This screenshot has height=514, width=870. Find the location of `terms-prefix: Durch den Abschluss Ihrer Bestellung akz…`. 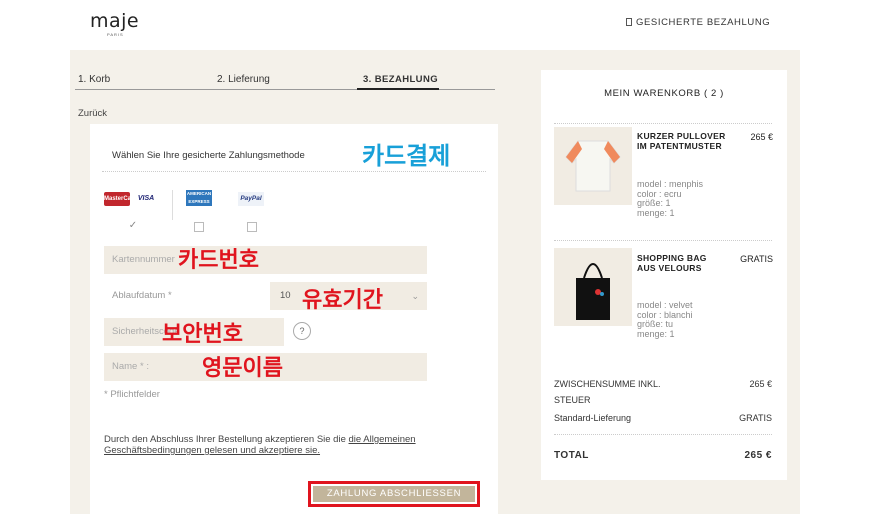

terms-prefix: Durch den Abschluss Ihrer Bestellung akz… is located at coordinates (226, 439).